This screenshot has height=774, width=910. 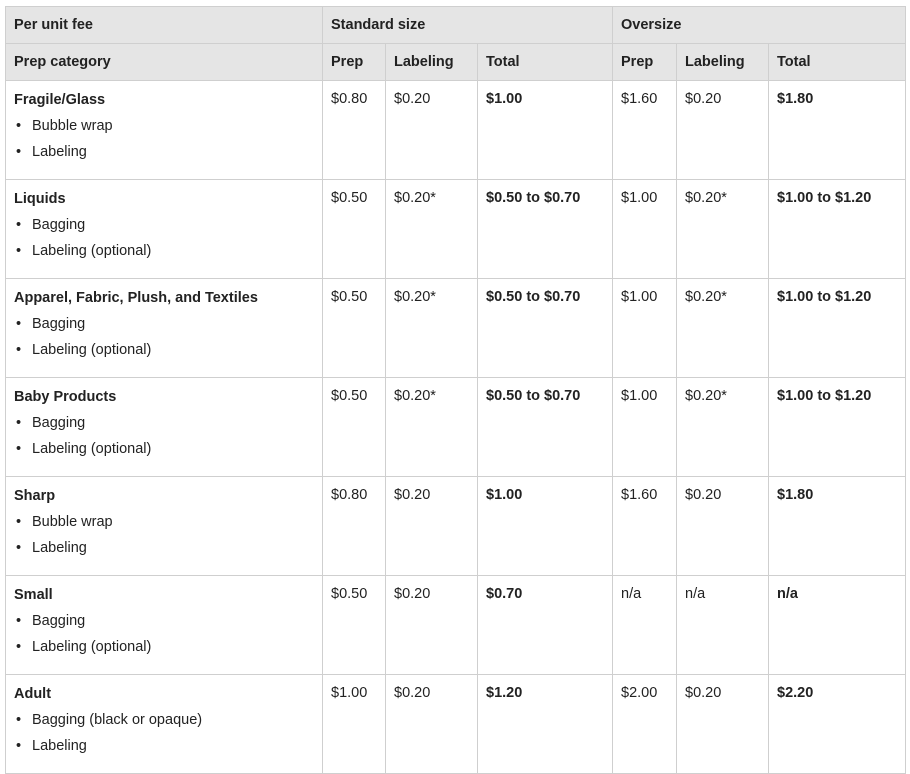 What do you see at coordinates (545, 625) in the screenshot?
I see `standard-total-cell: $0.70` at bounding box center [545, 625].